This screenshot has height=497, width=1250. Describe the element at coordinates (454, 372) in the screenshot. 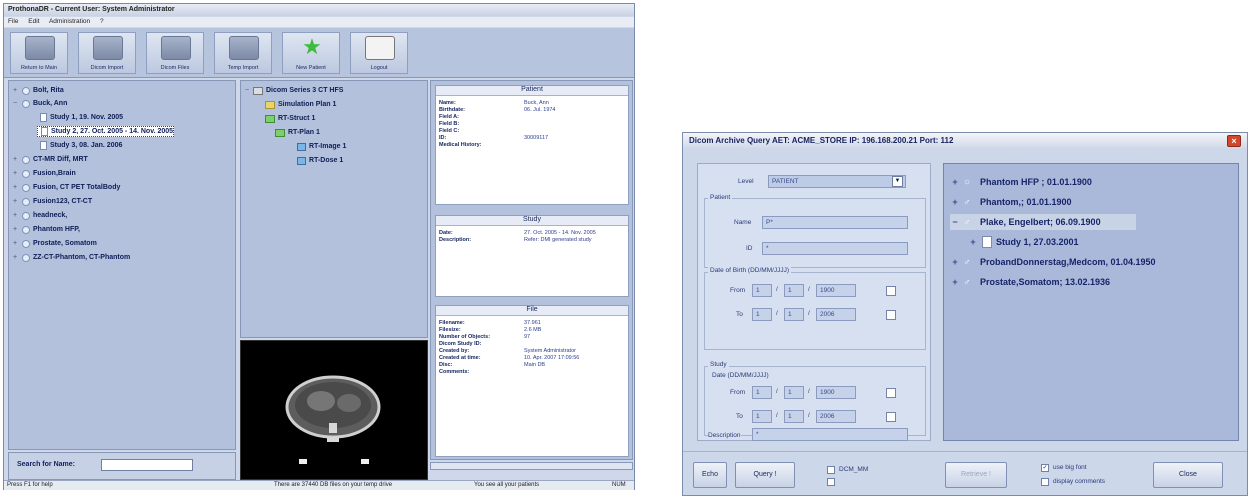

I see `file-comments-row: Comments:` at that location.